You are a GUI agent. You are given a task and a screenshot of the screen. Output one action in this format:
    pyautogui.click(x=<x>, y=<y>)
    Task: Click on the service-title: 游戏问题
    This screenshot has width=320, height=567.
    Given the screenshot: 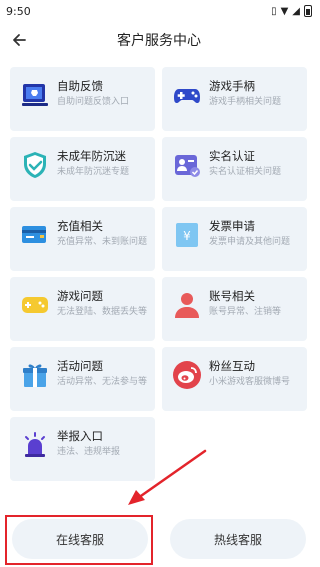 What is the action you would take?
    pyautogui.click(x=80, y=296)
    